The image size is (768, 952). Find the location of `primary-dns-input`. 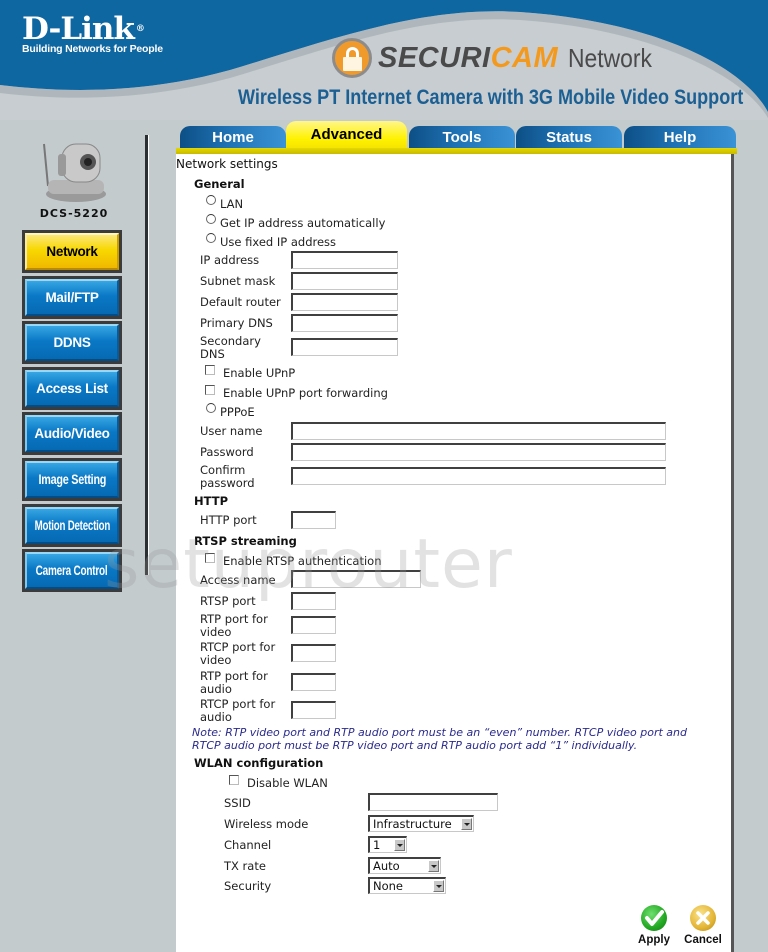

primary-dns-input is located at coordinates (344, 323).